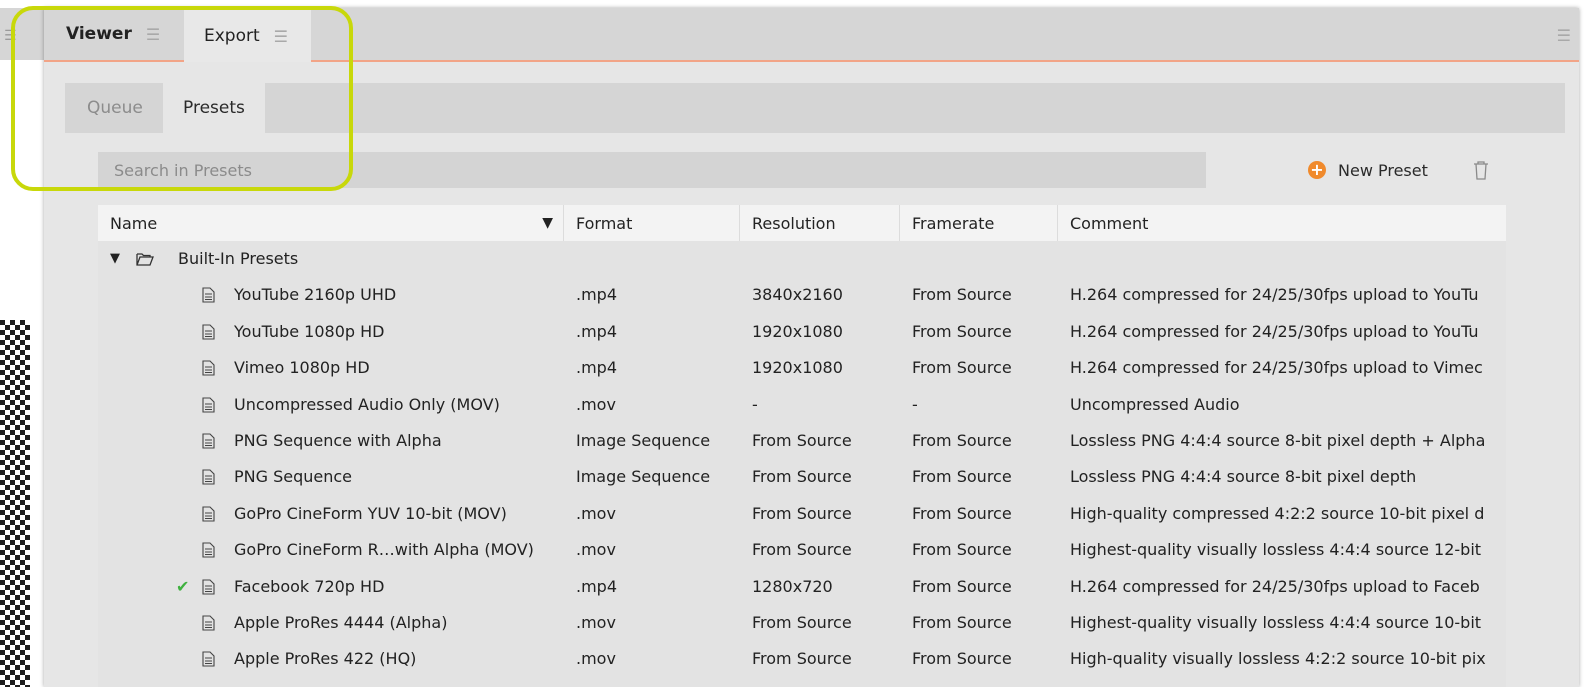  What do you see at coordinates (293, 477) in the screenshot?
I see `cell-name: PNG Sequence` at bounding box center [293, 477].